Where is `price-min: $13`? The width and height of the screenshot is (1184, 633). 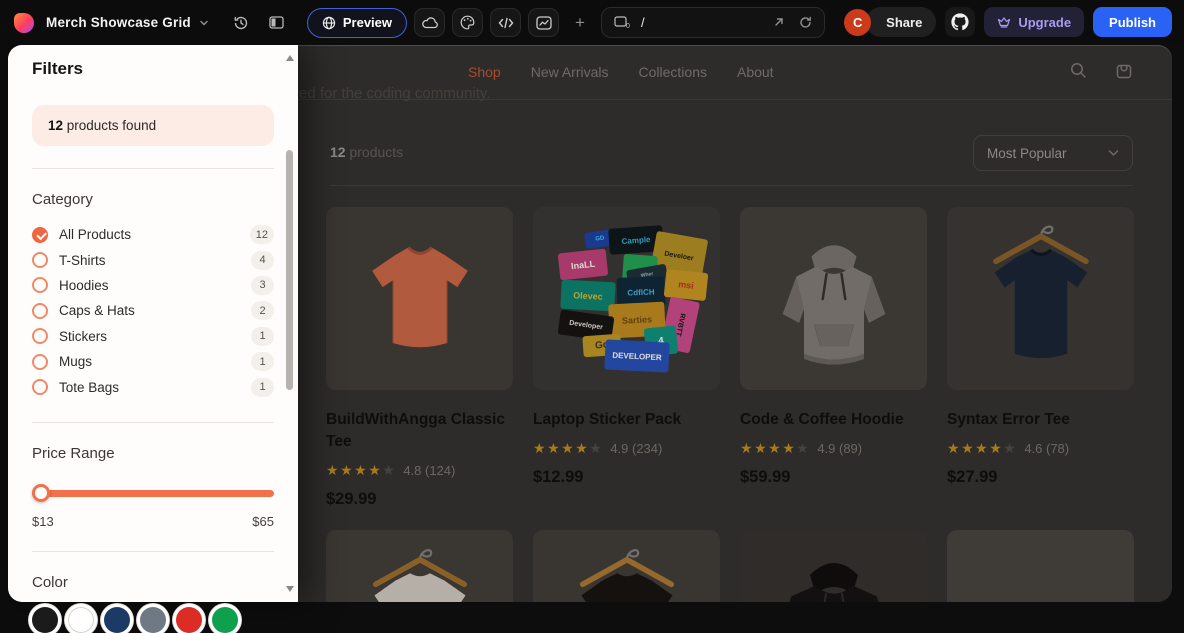
price-min: $13 is located at coordinates (43, 521).